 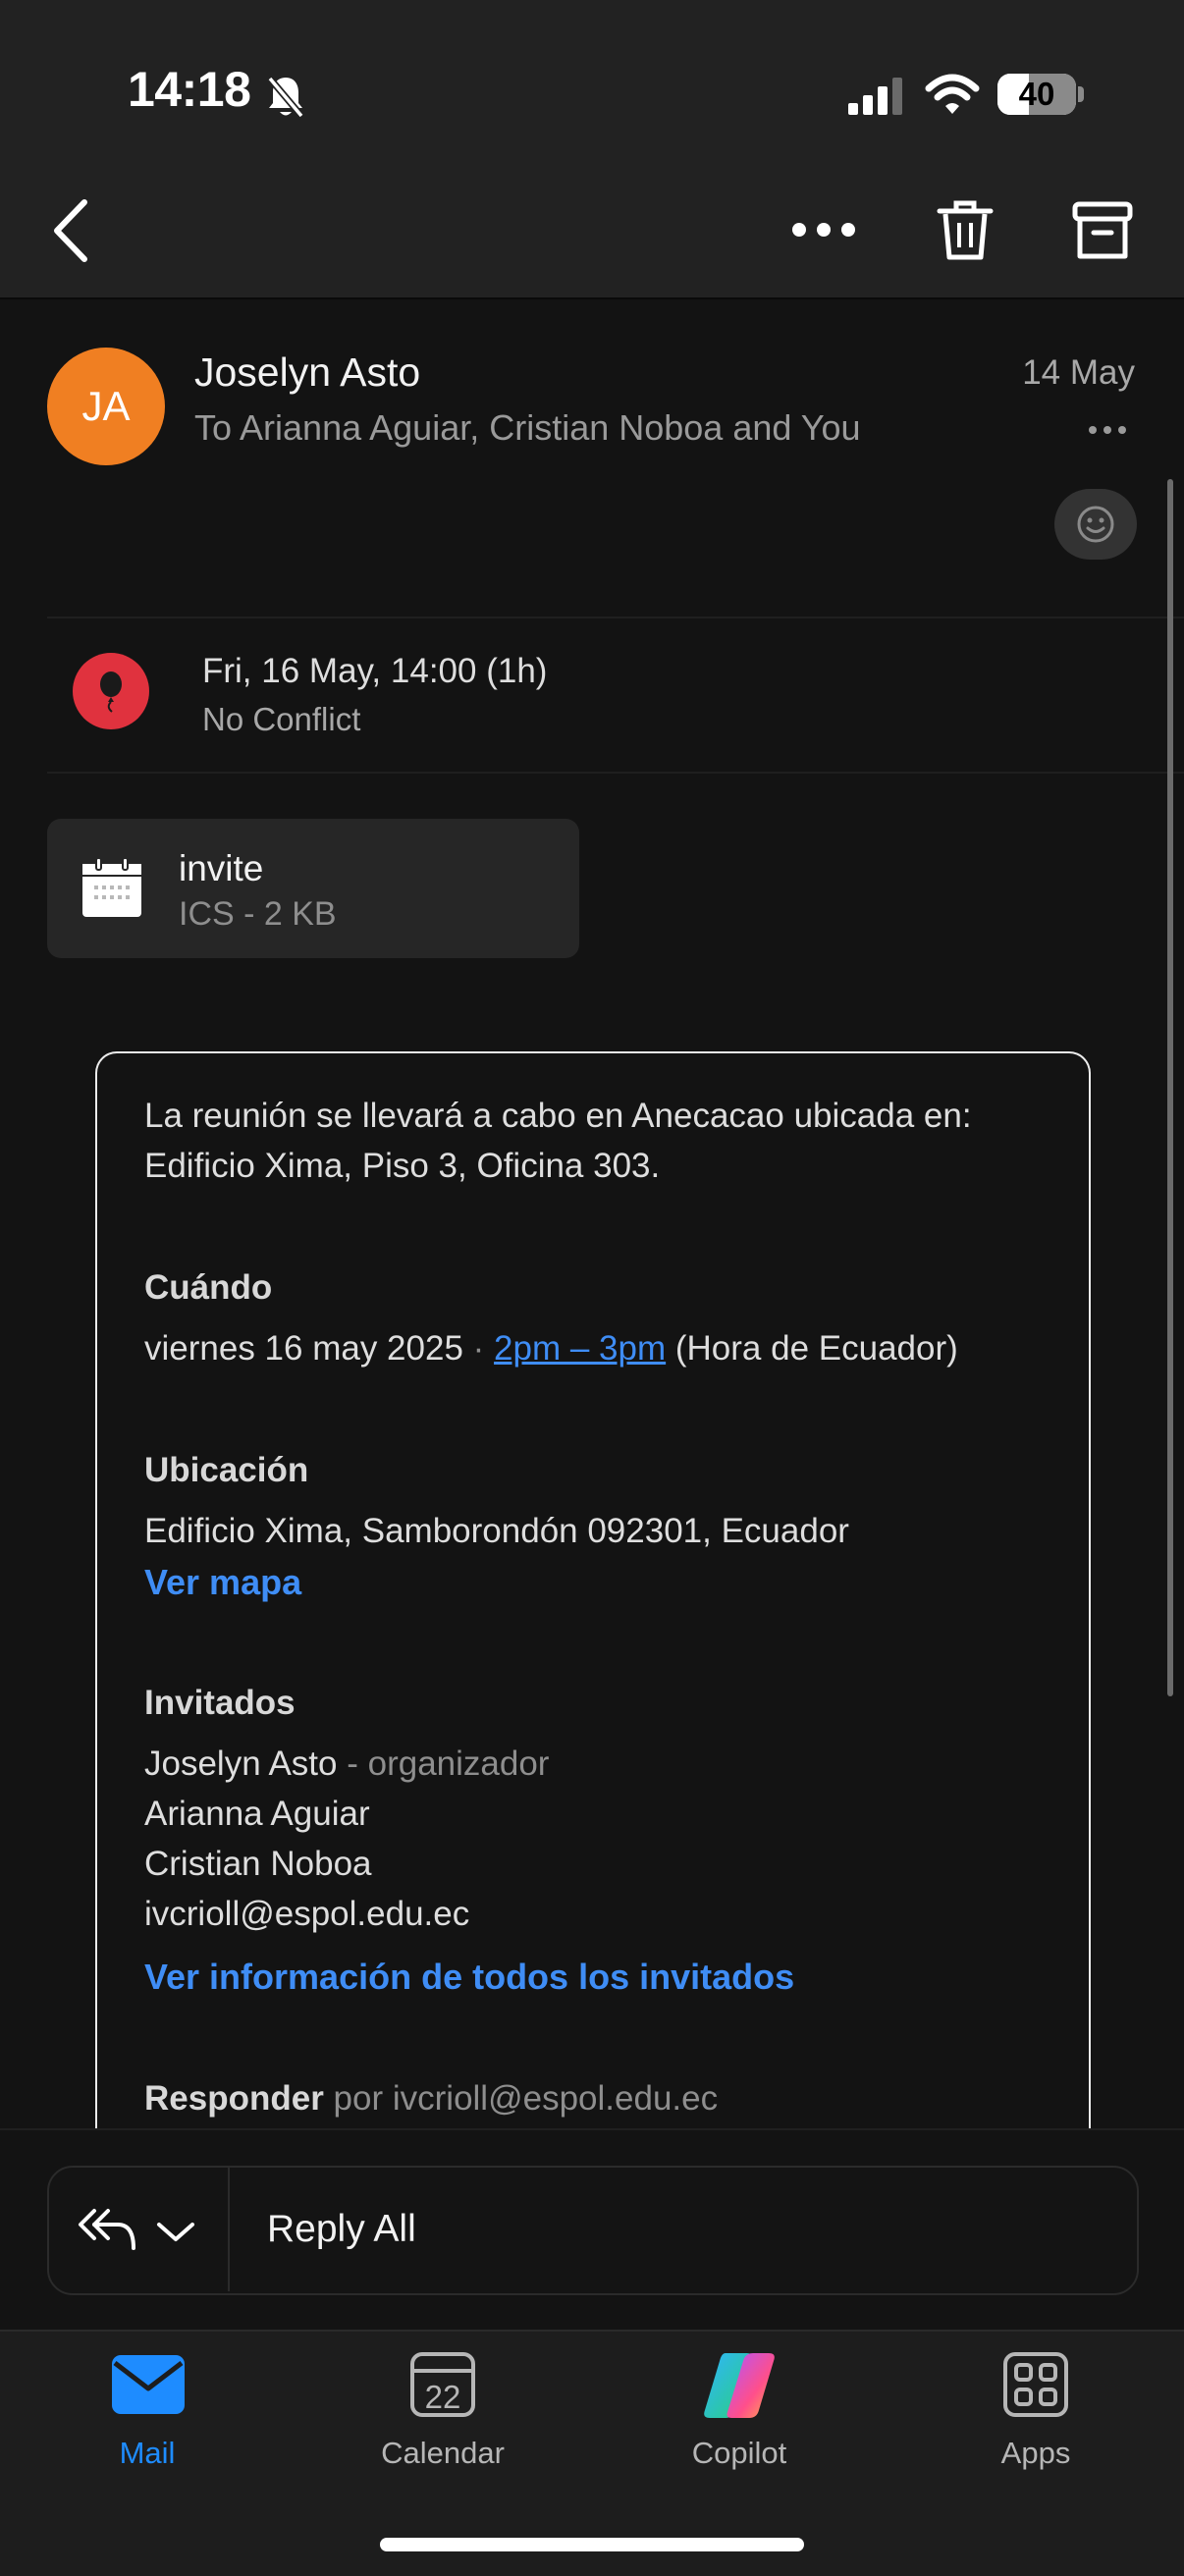 I want to click on guest-item: Cristian Noboa, so click(x=258, y=1864).